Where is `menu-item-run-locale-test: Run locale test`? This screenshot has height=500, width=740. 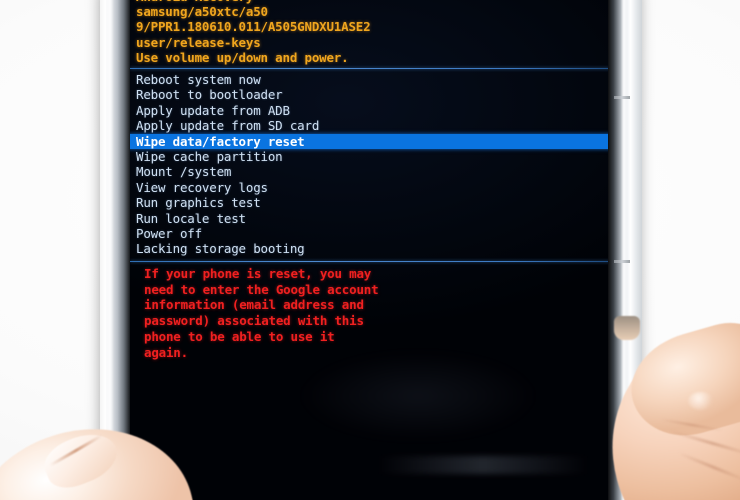
menu-item-run-locale-test: Run locale test is located at coordinates (370, 218).